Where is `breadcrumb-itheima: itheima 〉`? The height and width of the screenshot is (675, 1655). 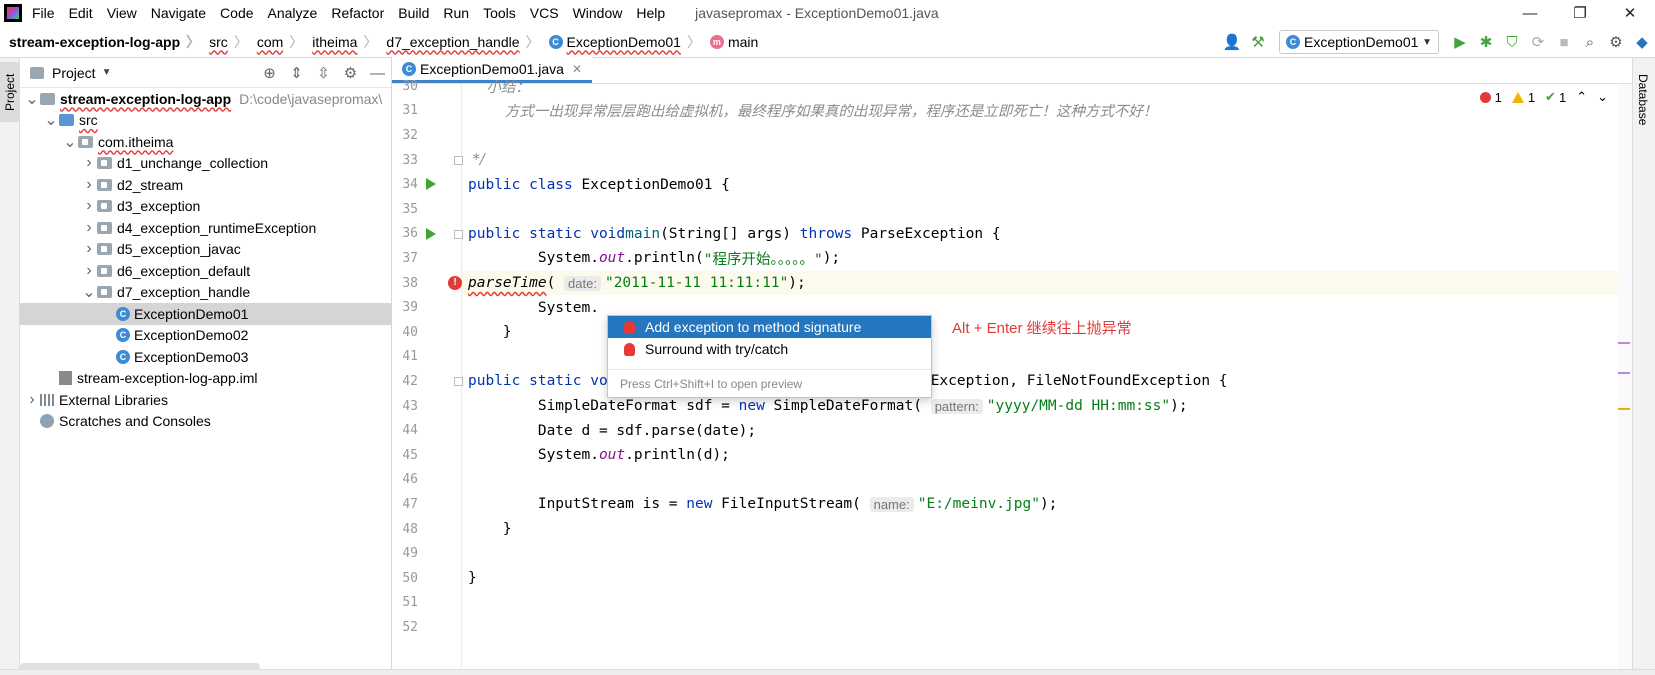 breadcrumb-itheima: itheima 〉 is located at coordinates (340, 42).